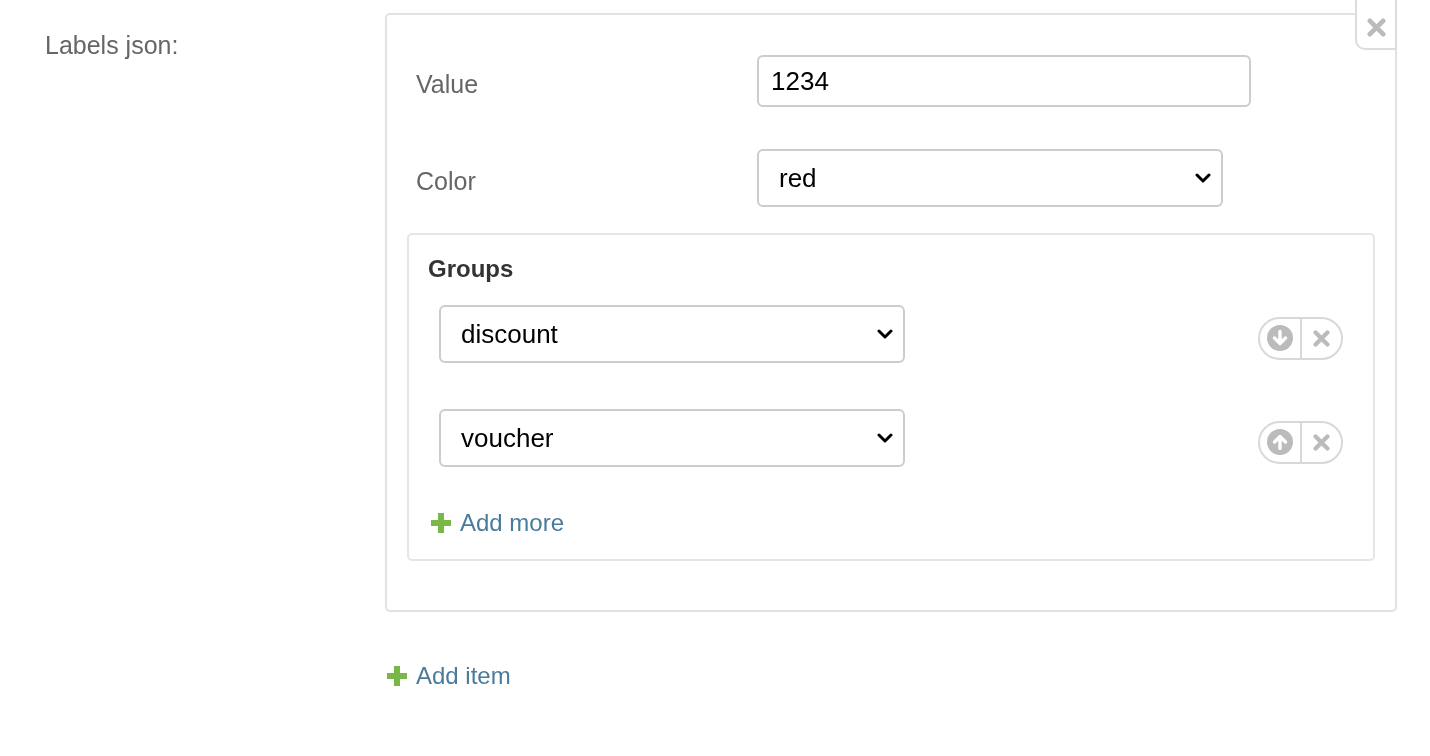 The image size is (1430, 756). What do you see at coordinates (1279, 338) in the screenshot?
I see `arrow-down-circle-icon` at bounding box center [1279, 338].